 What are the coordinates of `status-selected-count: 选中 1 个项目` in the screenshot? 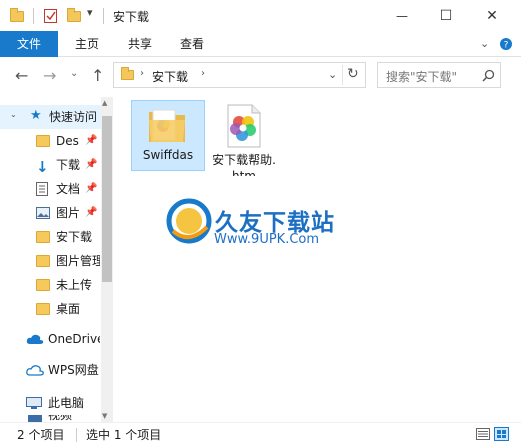 It's located at (124, 435).